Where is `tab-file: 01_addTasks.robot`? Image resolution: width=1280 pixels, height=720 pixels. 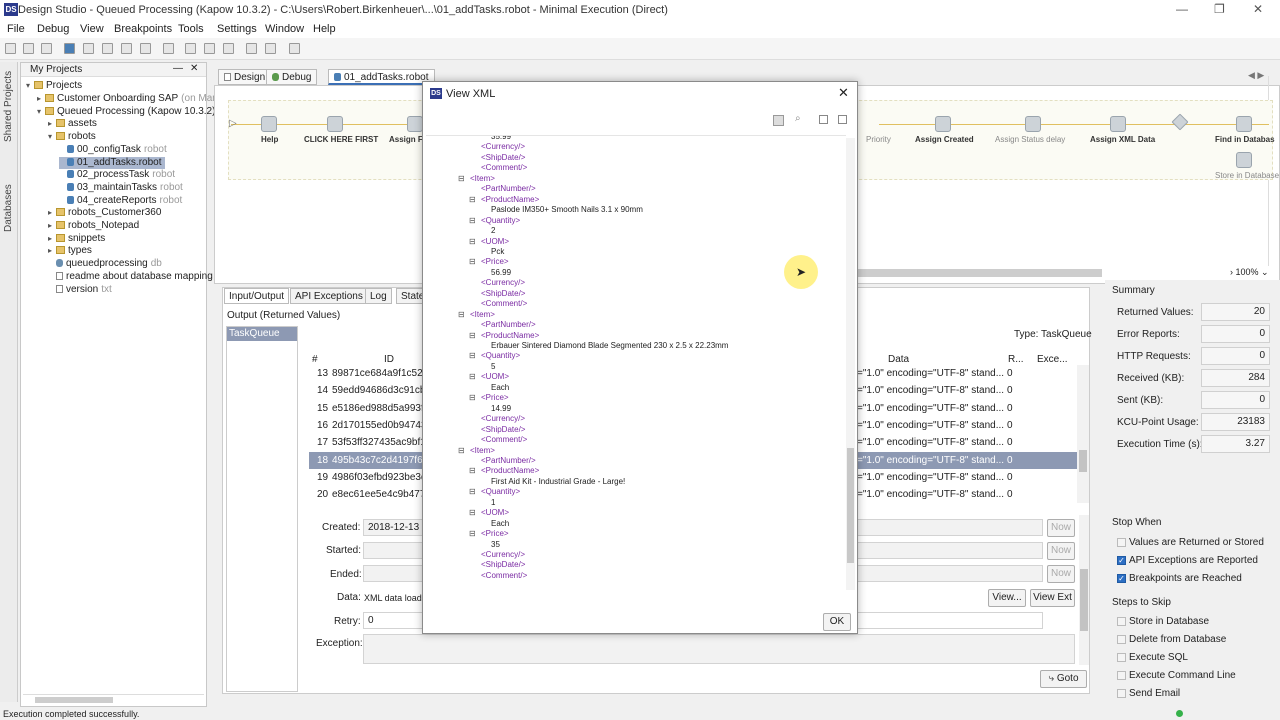 tab-file: 01_addTasks.robot is located at coordinates (381, 77).